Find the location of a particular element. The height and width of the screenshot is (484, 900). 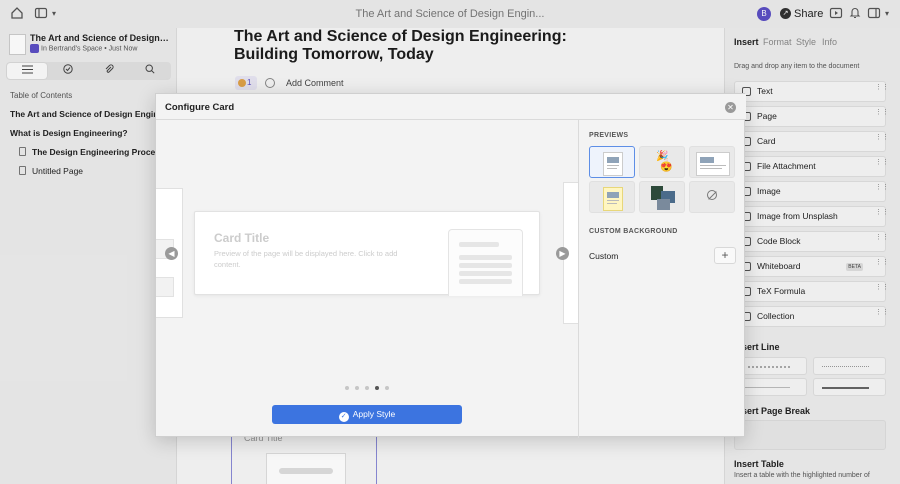

dialog-title: Configure Card is located at coordinates (200, 107).